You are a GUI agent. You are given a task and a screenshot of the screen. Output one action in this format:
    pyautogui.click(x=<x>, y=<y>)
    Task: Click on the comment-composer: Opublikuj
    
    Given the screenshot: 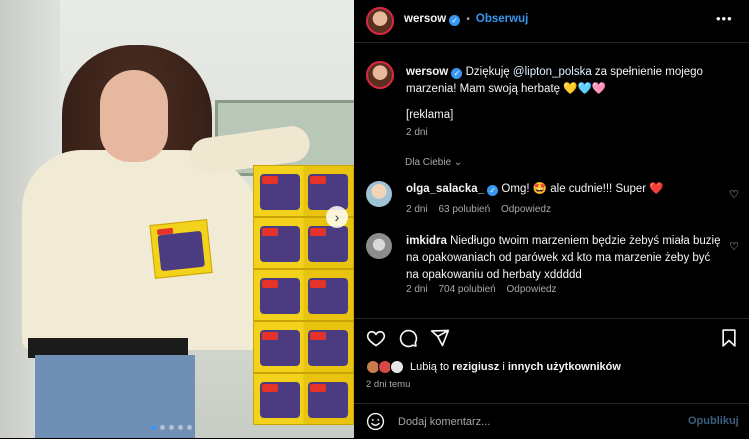 What is the action you would take?
    pyautogui.click(x=551, y=421)
    